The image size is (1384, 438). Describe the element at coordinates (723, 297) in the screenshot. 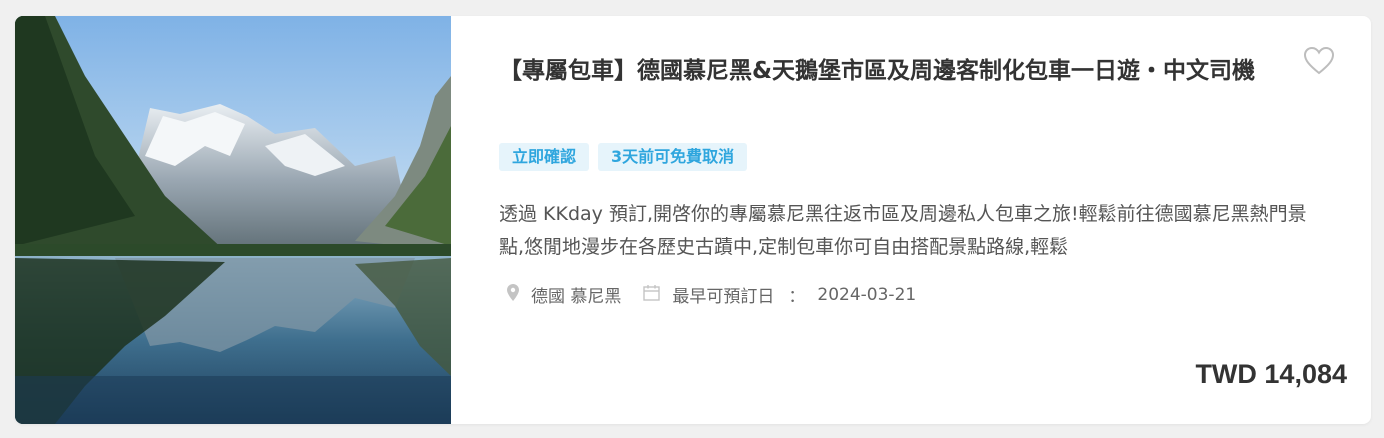

I see `earliest-label: 最早可預訂日` at that location.